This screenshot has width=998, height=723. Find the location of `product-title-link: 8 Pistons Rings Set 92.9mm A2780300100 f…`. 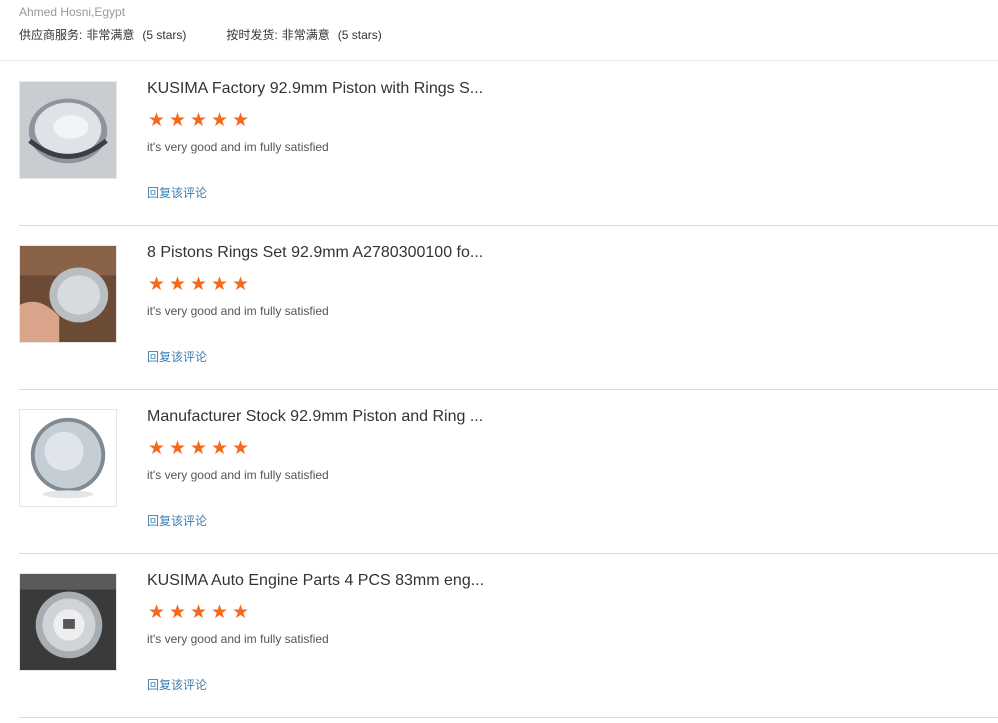

product-title-link: 8 Pistons Rings Set 92.9mm A2780300100 f… is located at coordinates (317, 253).